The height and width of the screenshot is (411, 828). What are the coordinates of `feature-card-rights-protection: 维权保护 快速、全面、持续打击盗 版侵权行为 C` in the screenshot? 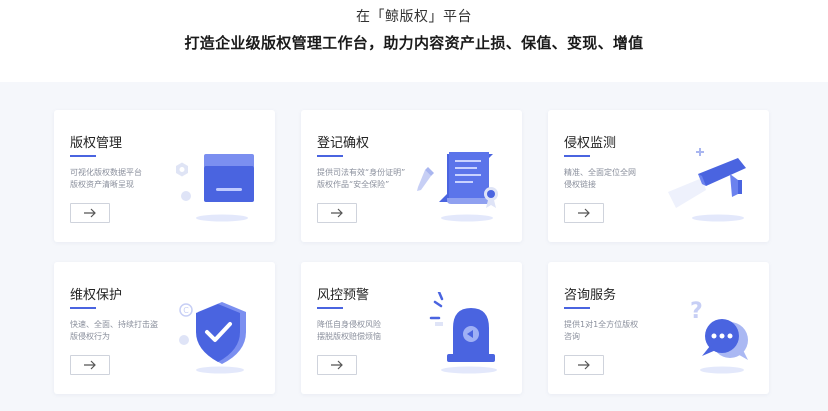 It's located at (164, 328).